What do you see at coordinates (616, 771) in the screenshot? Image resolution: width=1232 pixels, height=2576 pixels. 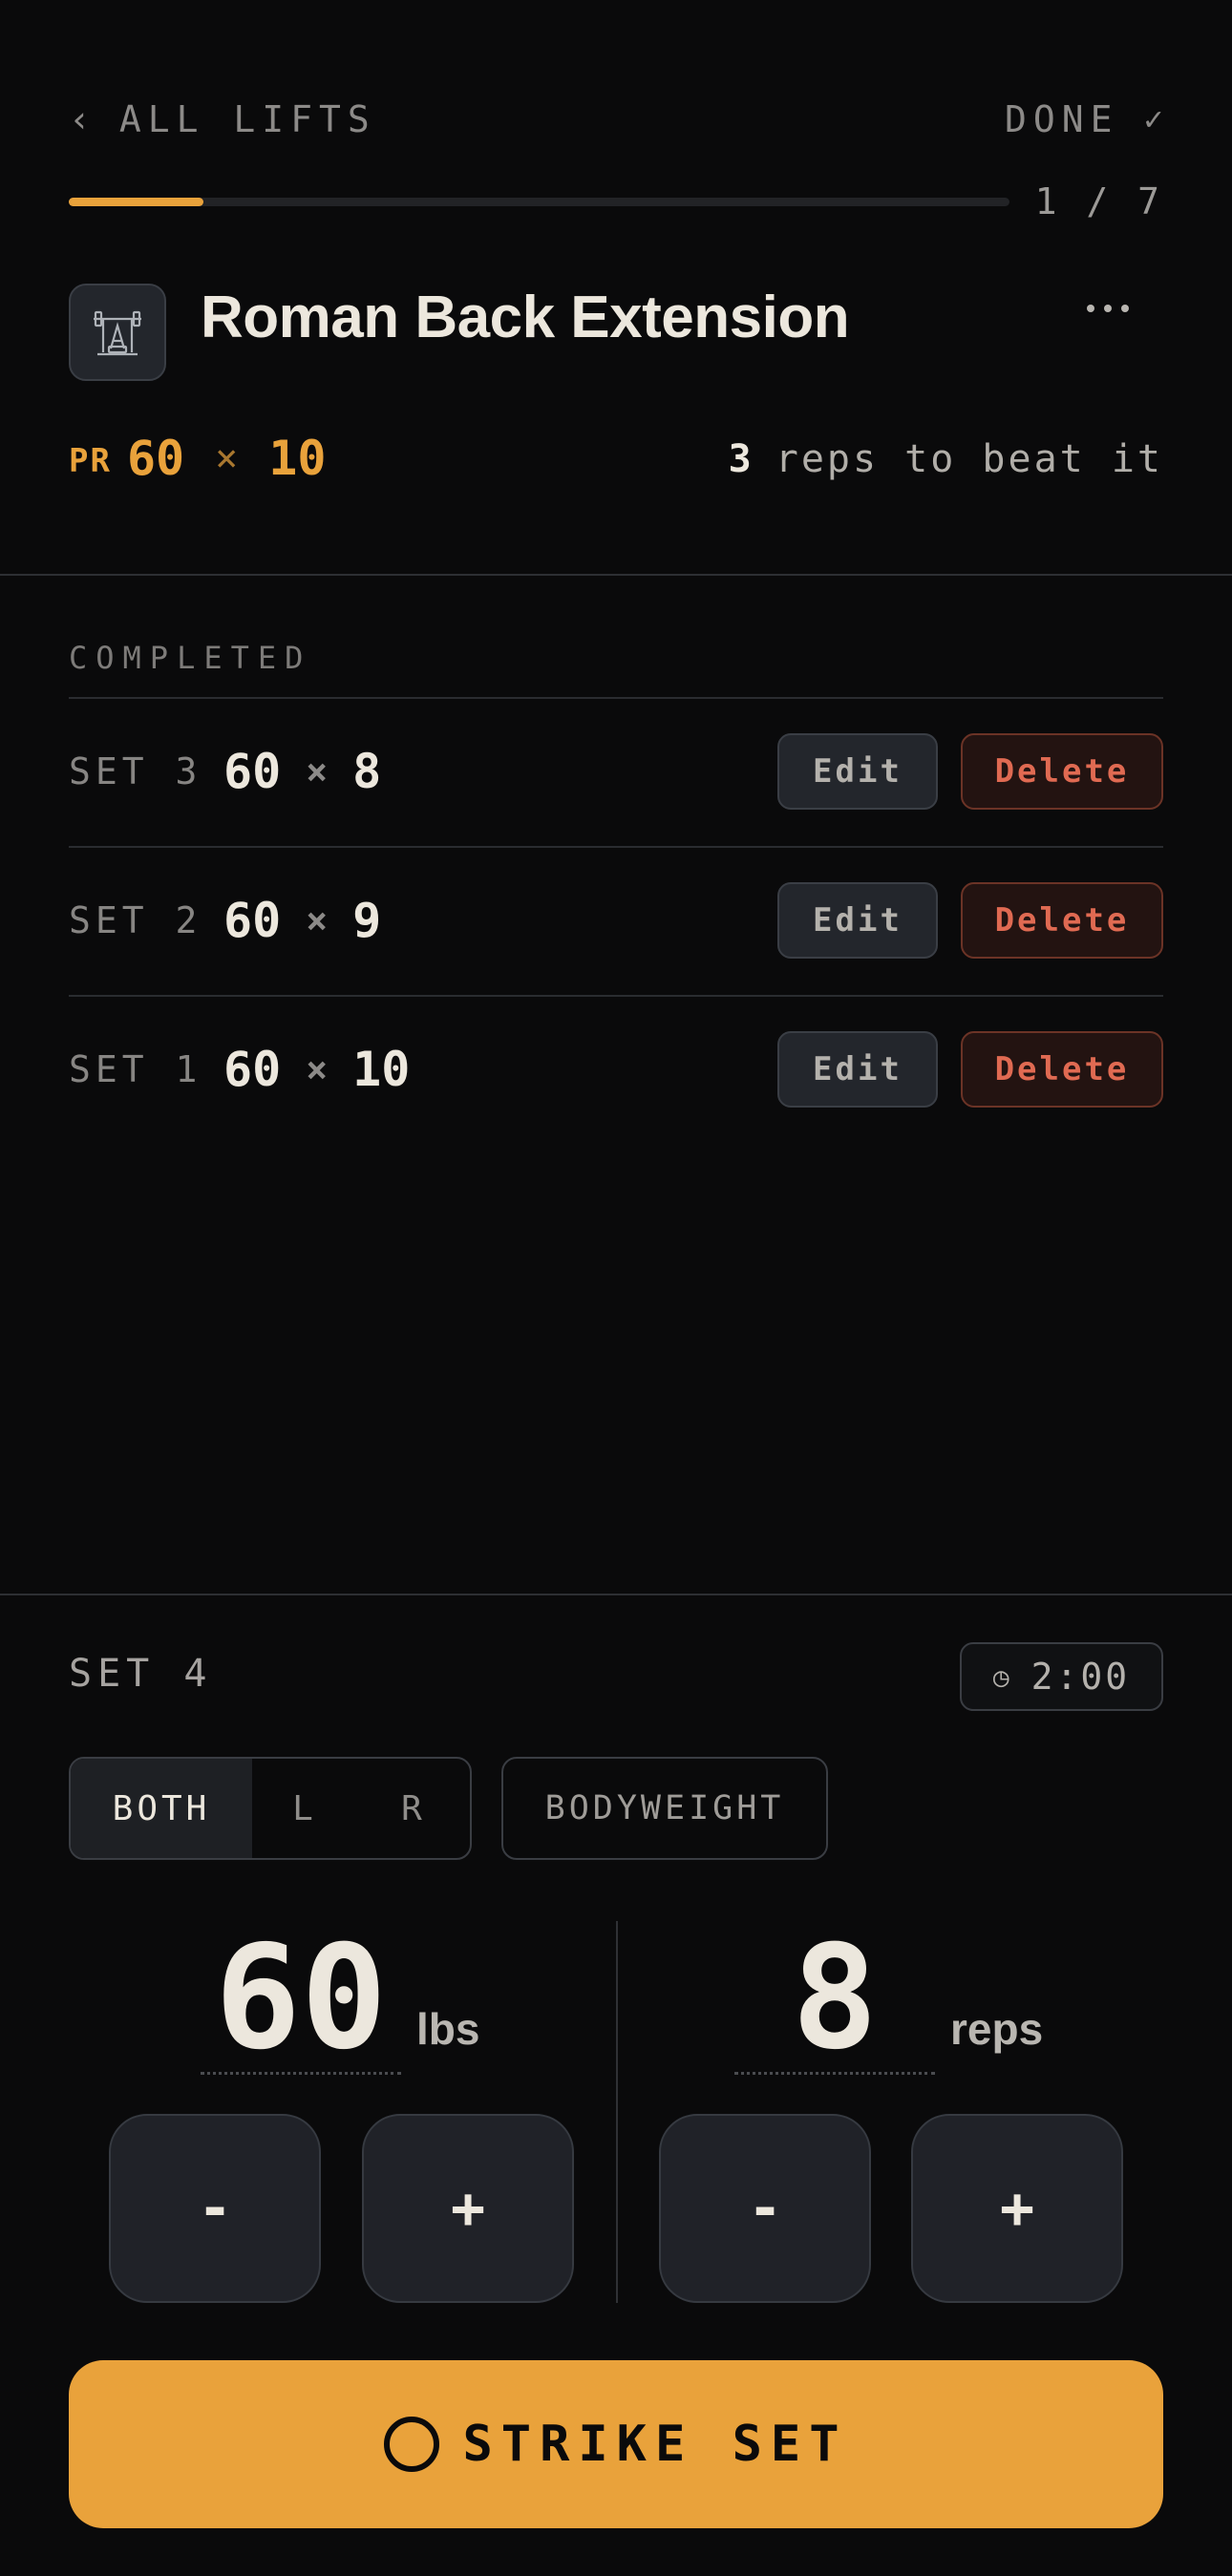 I see `completed-set-row: SET 3 60 × 8 Edit Delete` at bounding box center [616, 771].